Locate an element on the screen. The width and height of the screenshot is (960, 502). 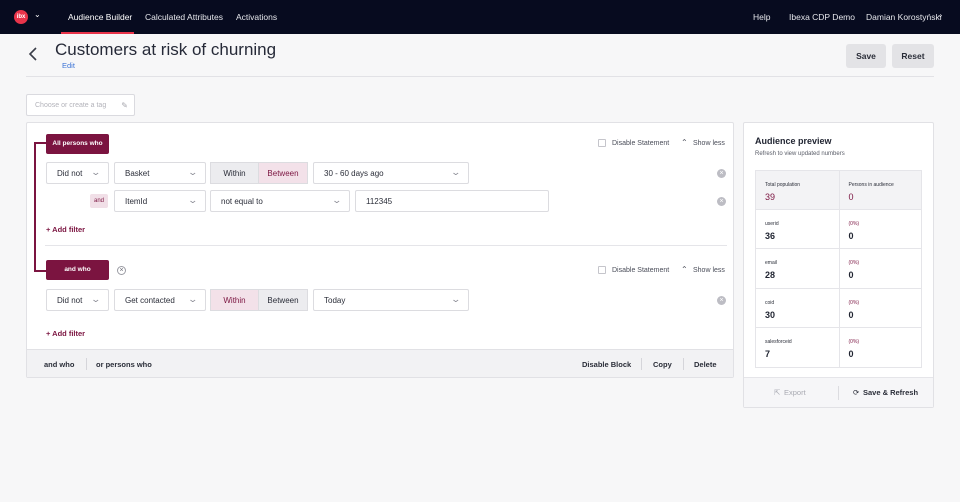
identifier-value: 30 is located at coordinates (770, 314).